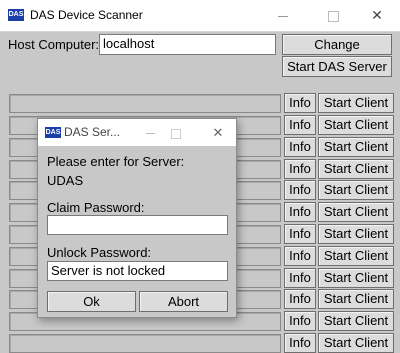 The height and width of the screenshot is (353, 400). What do you see at coordinates (137, 271) in the screenshot?
I see `unlock-password-input: Server is not locked` at bounding box center [137, 271].